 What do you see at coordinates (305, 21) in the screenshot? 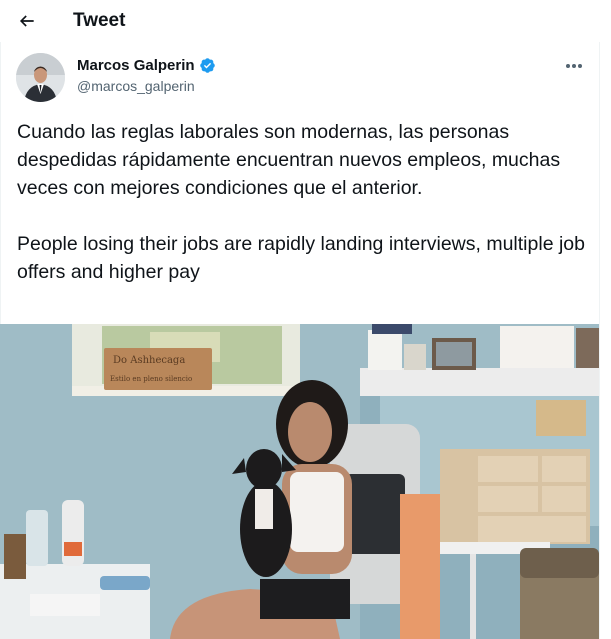
I see `page-header: Tweet` at bounding box center [305, 21].